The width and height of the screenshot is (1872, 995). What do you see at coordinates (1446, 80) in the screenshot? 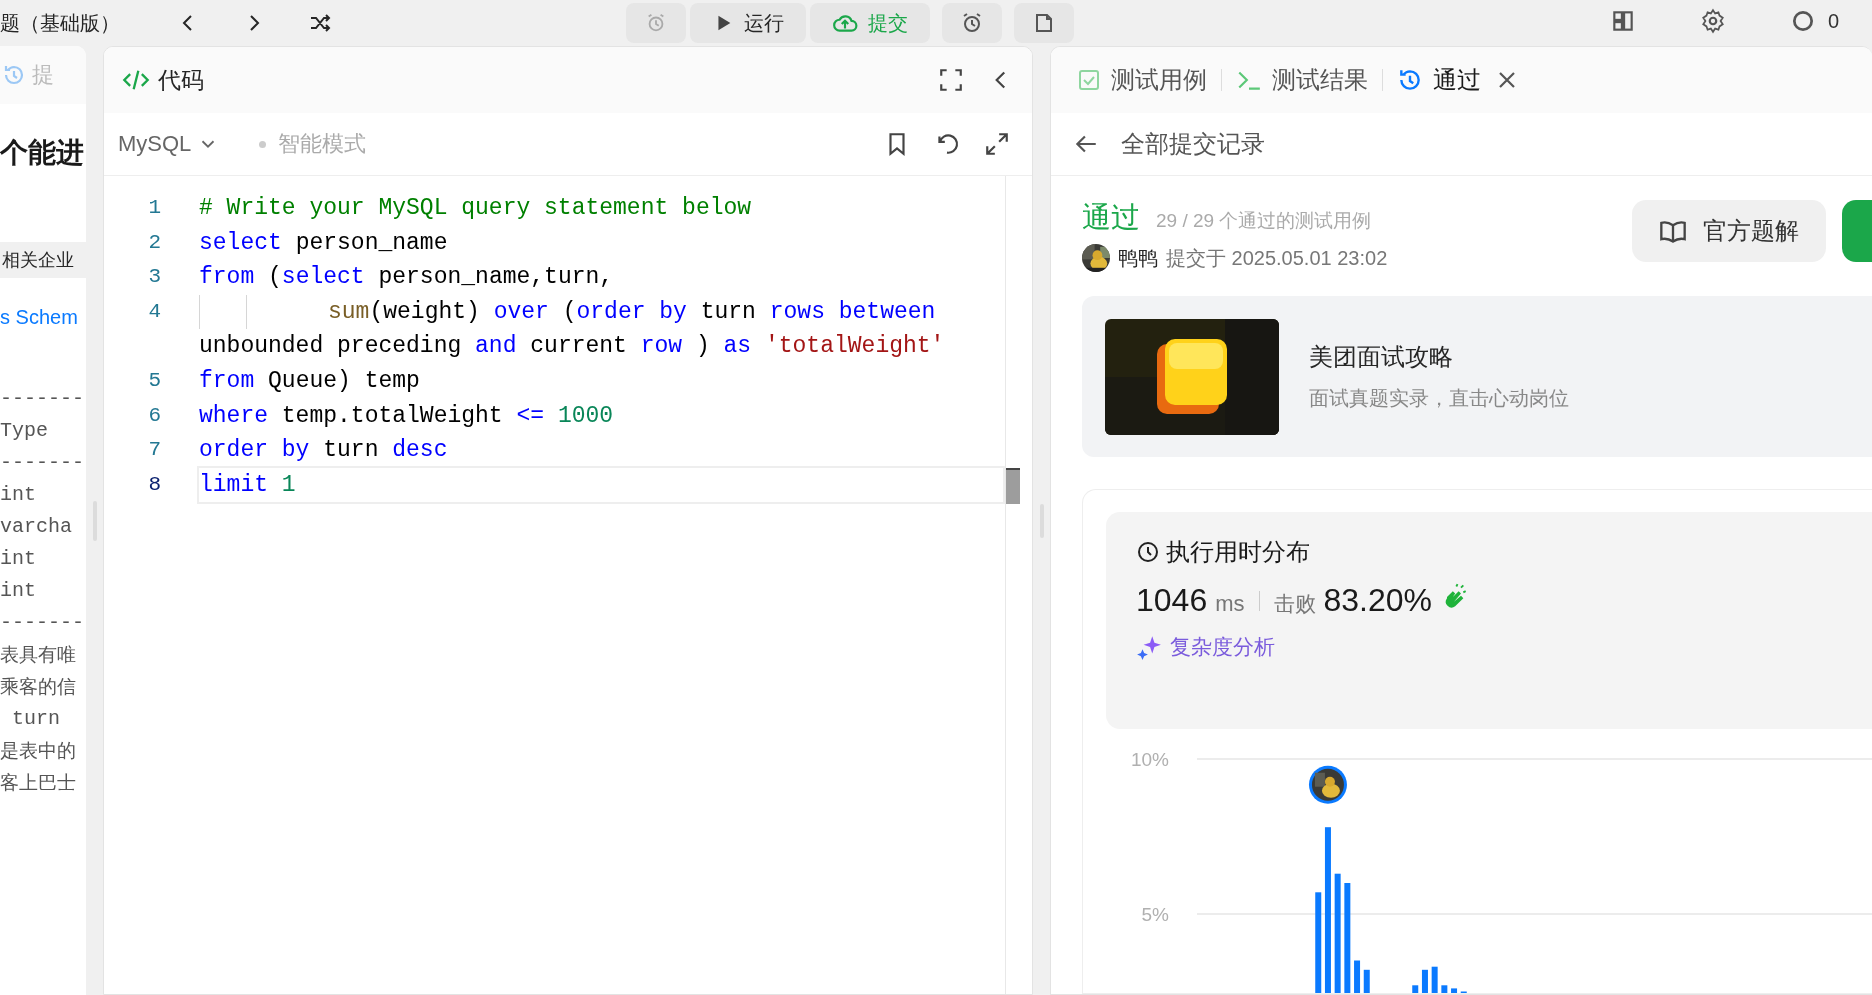
I see `tab: 通过` at bounding box center [1446, 80].